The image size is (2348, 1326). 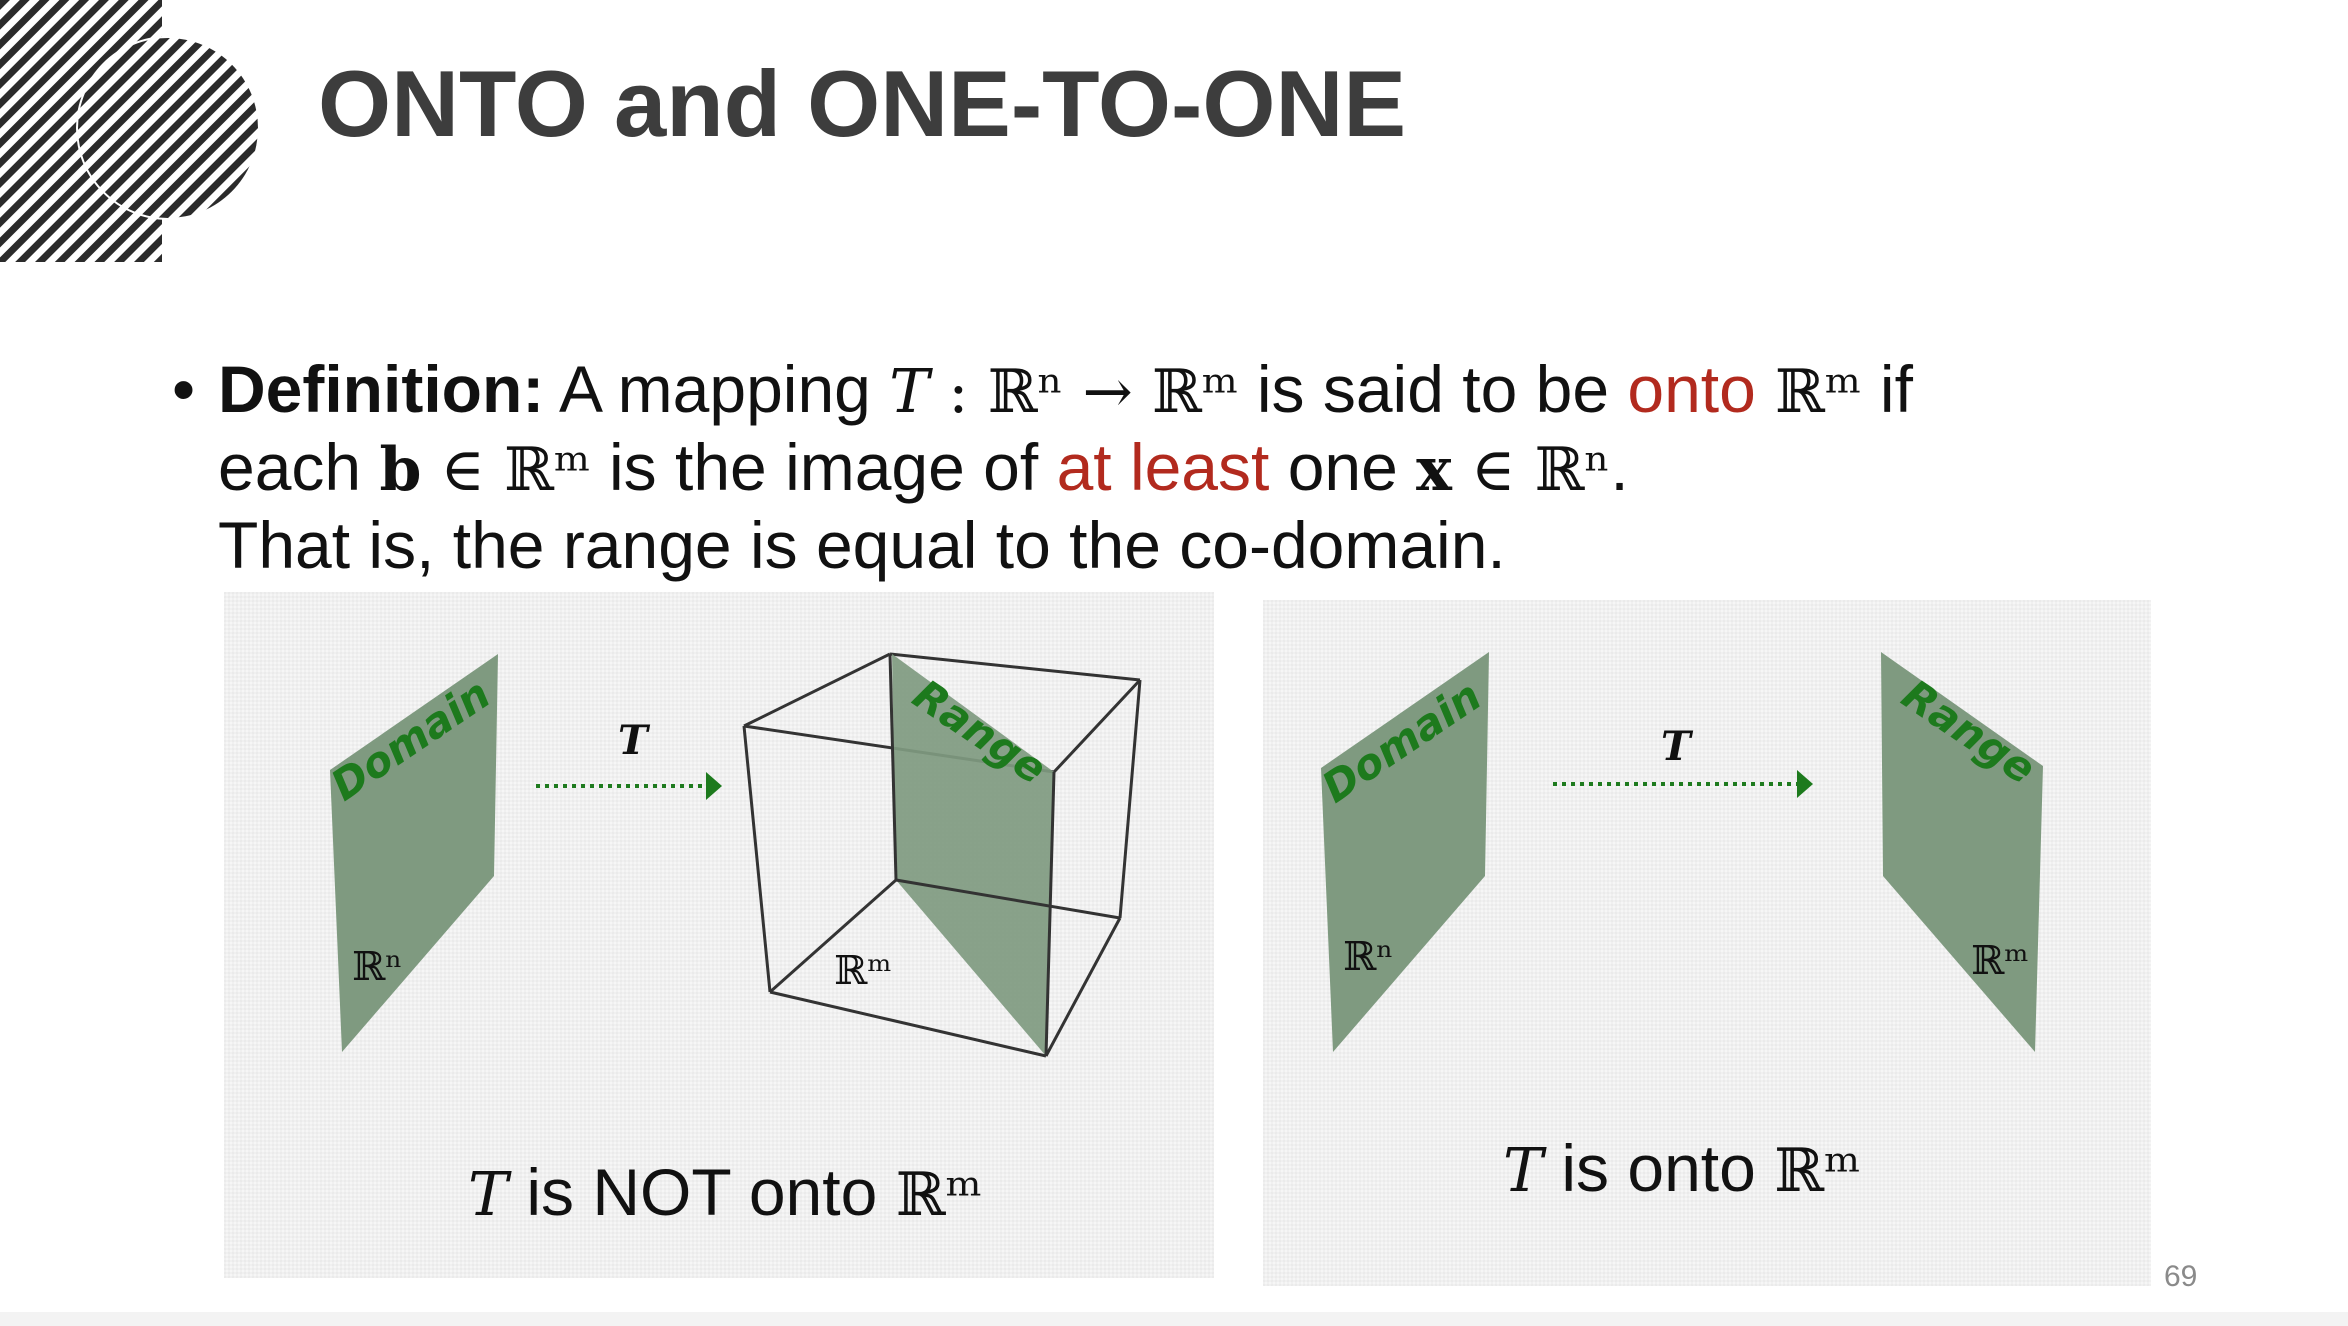 I want to click on onto-caption: T is onto ℝᵐ, so click(x=1682, y=1168).